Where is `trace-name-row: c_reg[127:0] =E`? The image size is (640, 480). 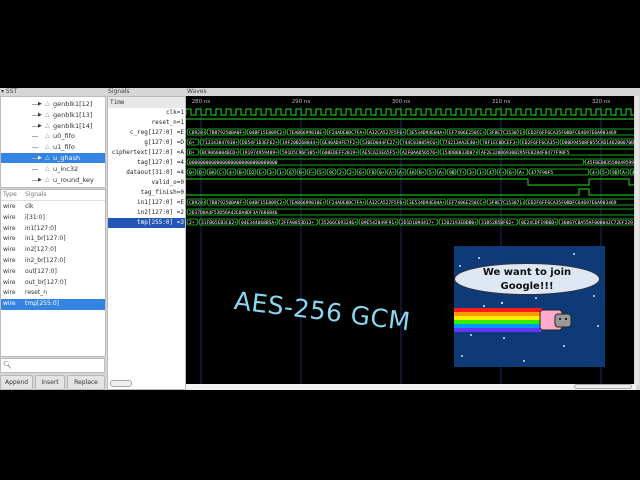
trace-name-row: c_reg[127:0] =E is located at coordinates (146, 133).